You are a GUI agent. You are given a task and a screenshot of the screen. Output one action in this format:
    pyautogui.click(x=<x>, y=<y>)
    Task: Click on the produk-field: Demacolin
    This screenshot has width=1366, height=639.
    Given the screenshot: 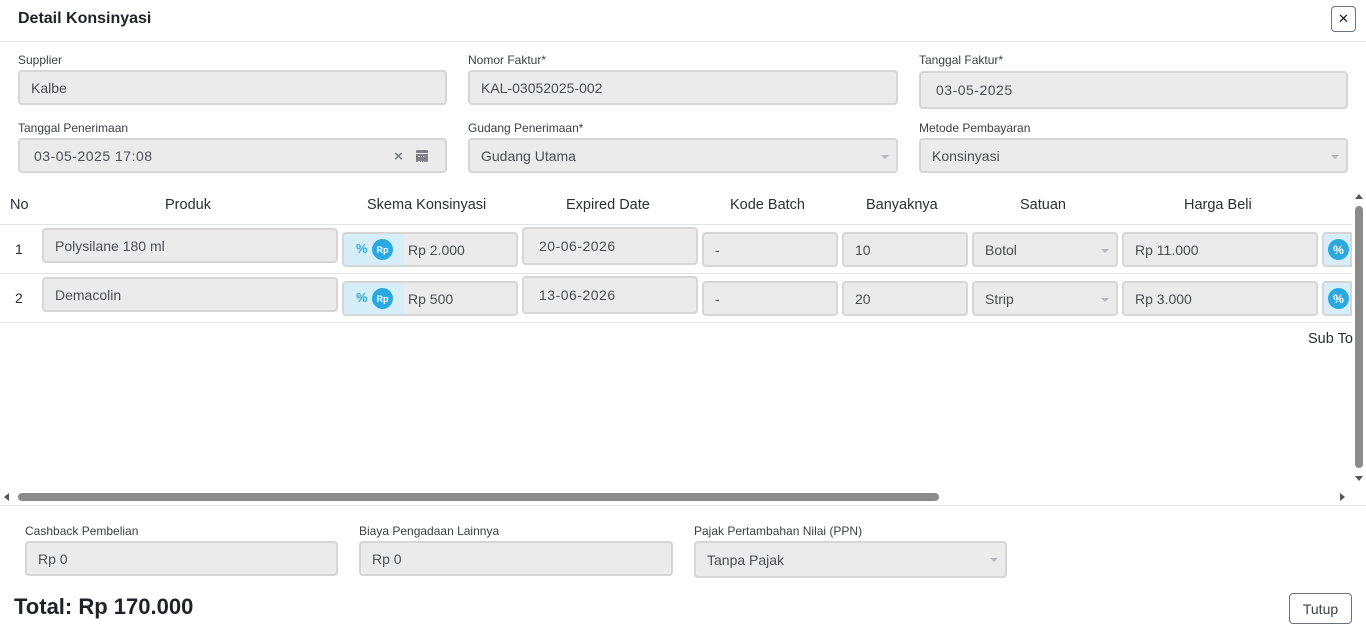 What is the action you would take?
    pyautogui.click(x=190, y=294)
    